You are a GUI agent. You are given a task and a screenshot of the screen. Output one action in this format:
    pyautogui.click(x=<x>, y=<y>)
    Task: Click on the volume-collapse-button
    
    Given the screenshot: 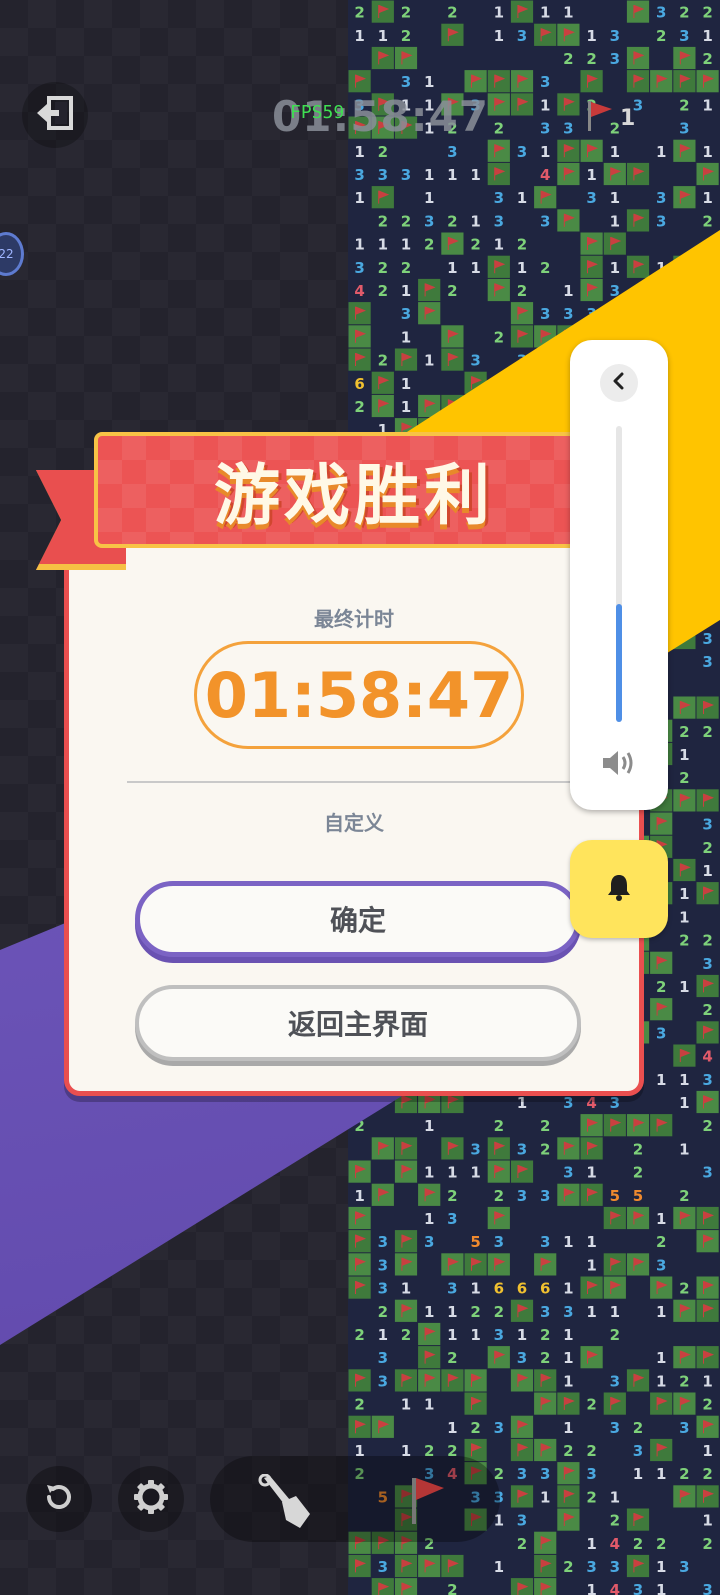 What is the action you would take?
    pyautogui.click(x=619, y=383)
    